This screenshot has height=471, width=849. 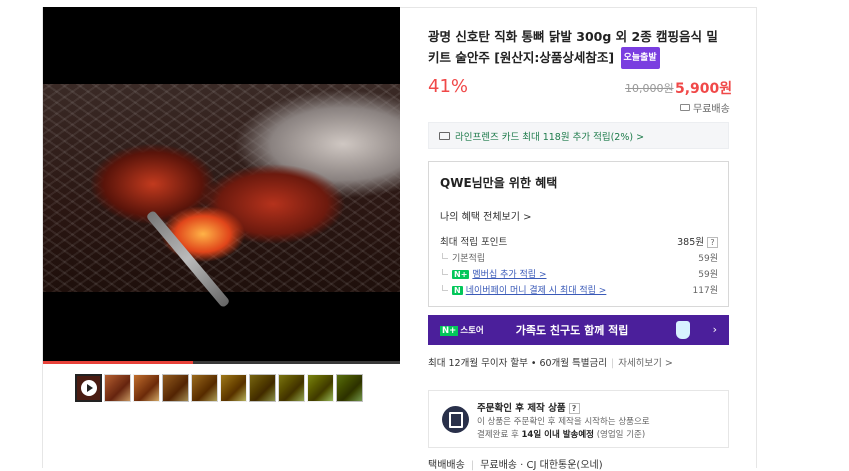 I want to click on notice-ship-deadline: 14일 이내 발송예정, so click(x=558, y=435).